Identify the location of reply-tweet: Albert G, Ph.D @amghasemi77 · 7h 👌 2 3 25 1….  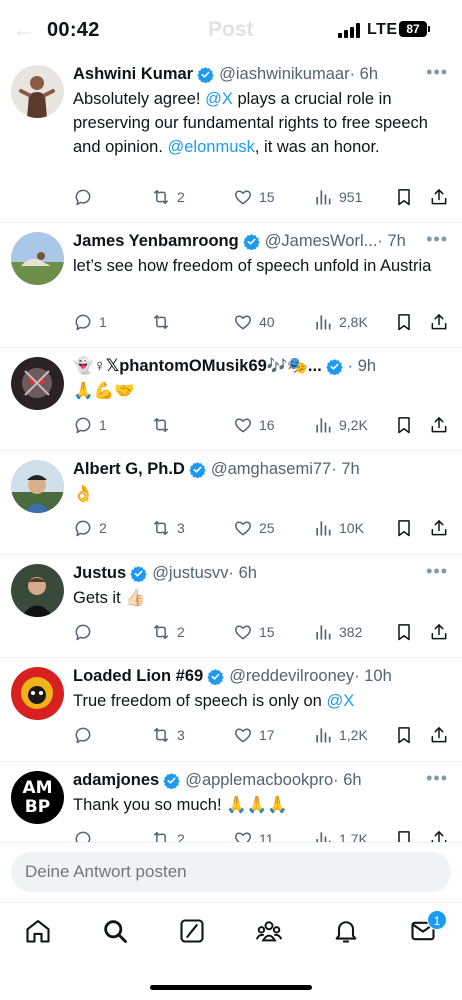
(231, 503).